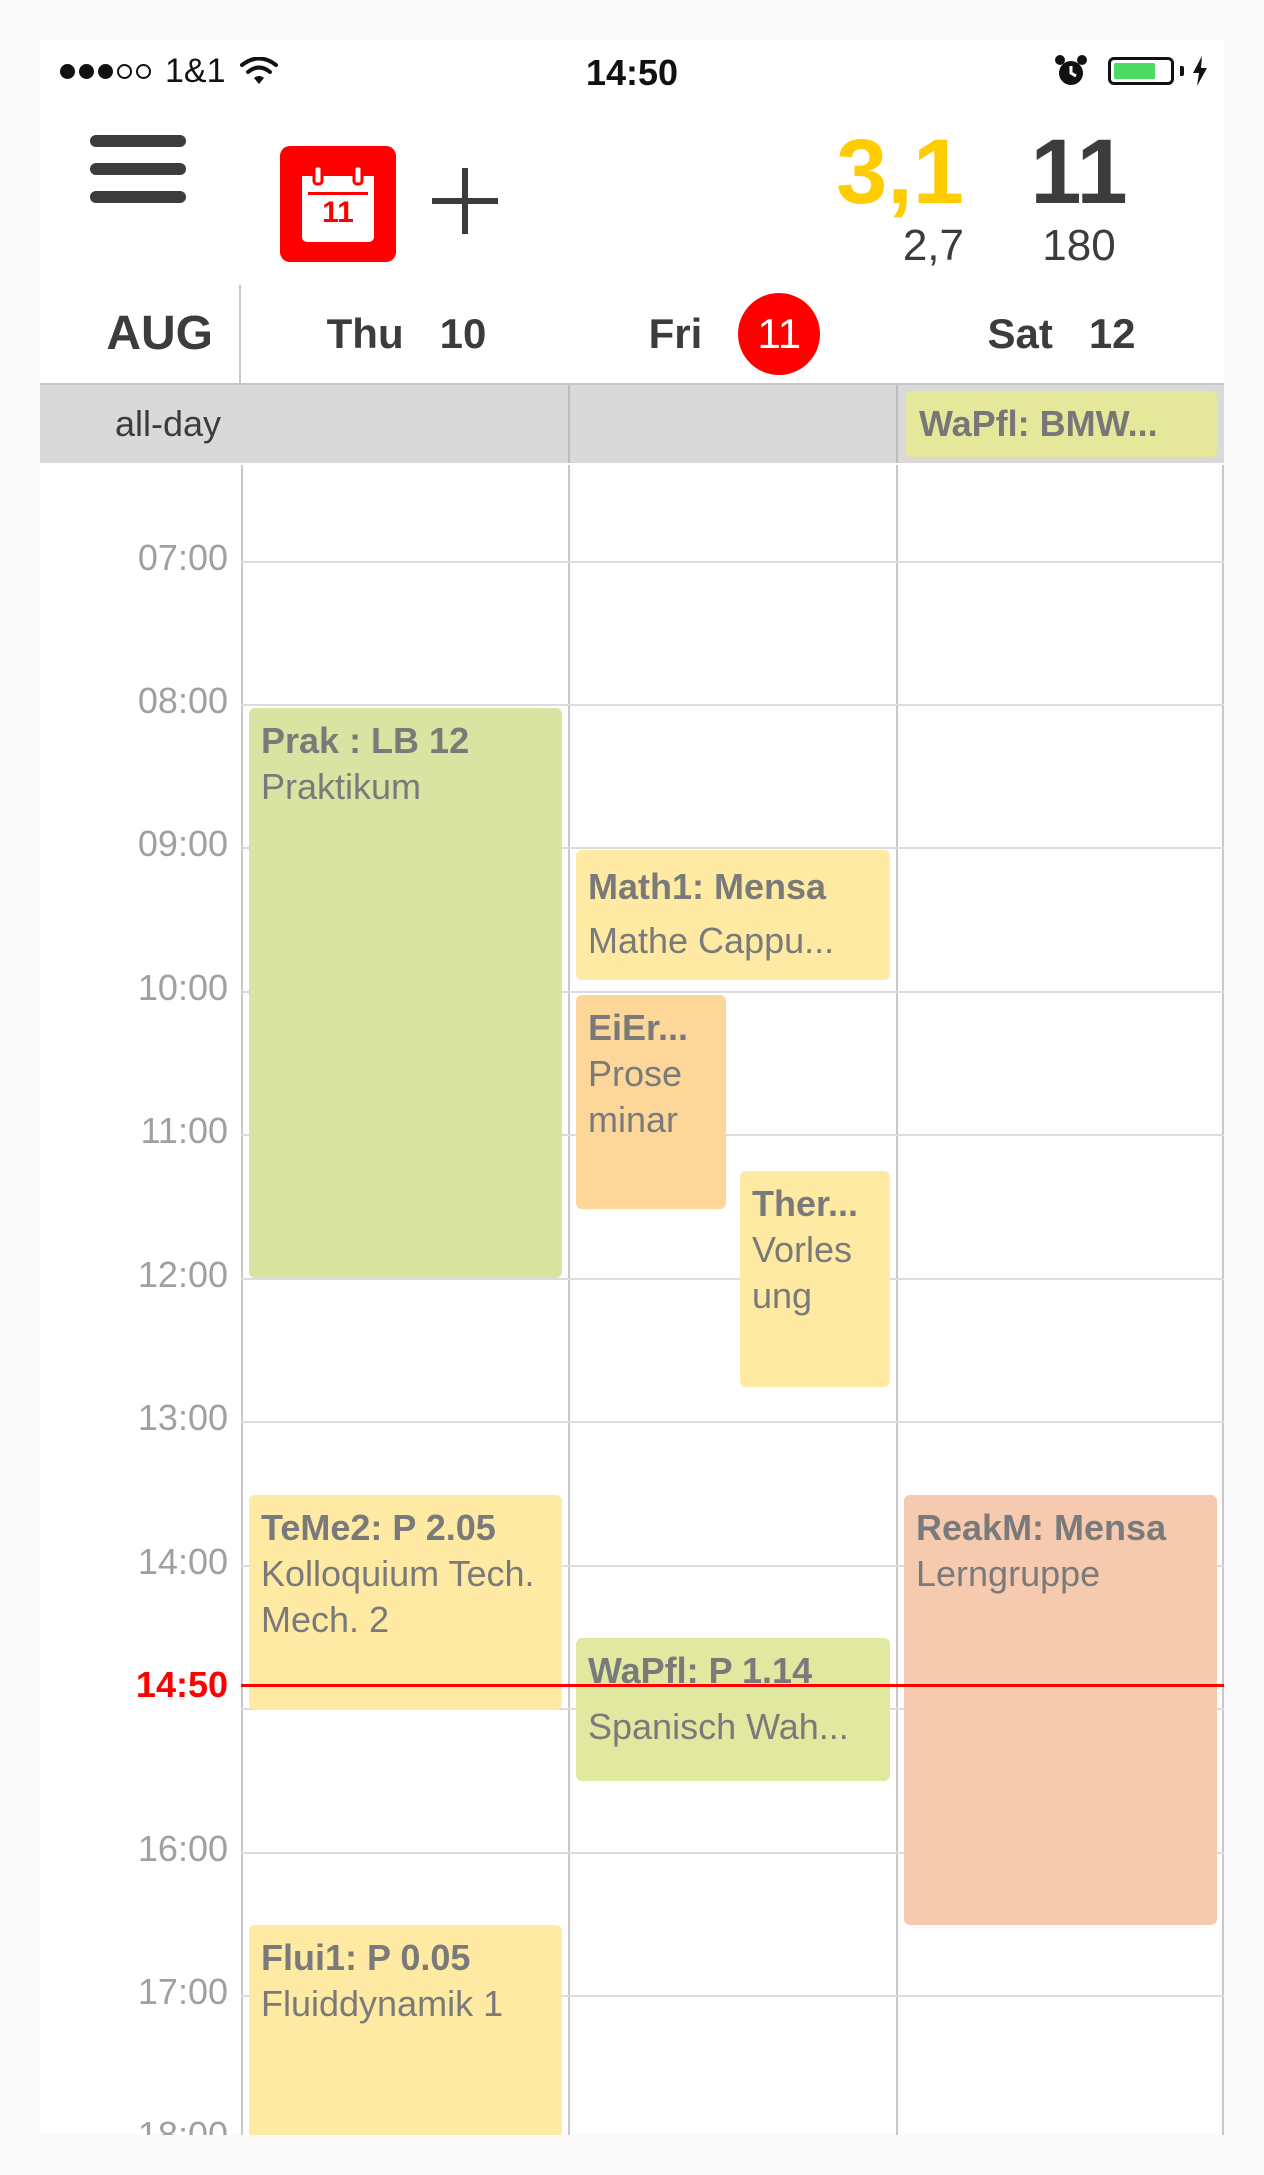 The height and width of the screenshot is (2175, 1264). I want to click on event-subtitle: Kolloquium Tech. Mech. 2, so click(398, 1596).